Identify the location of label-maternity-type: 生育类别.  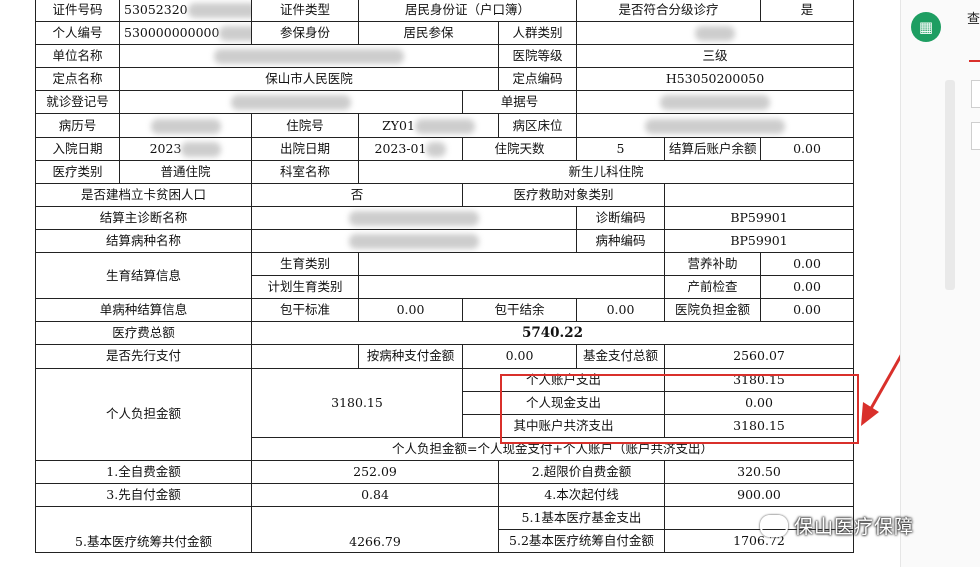
(305, 264).